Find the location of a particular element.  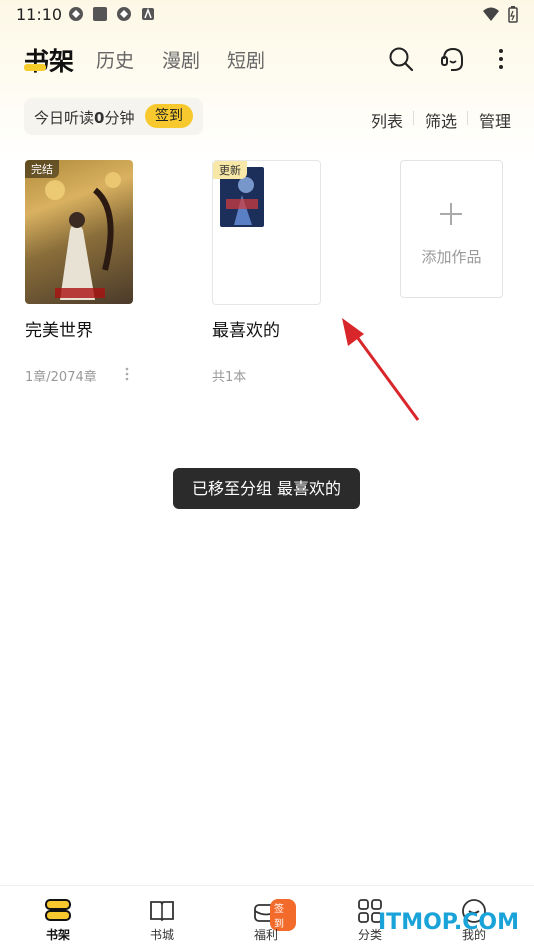

plus-icon is located at coordinates (451, 214).